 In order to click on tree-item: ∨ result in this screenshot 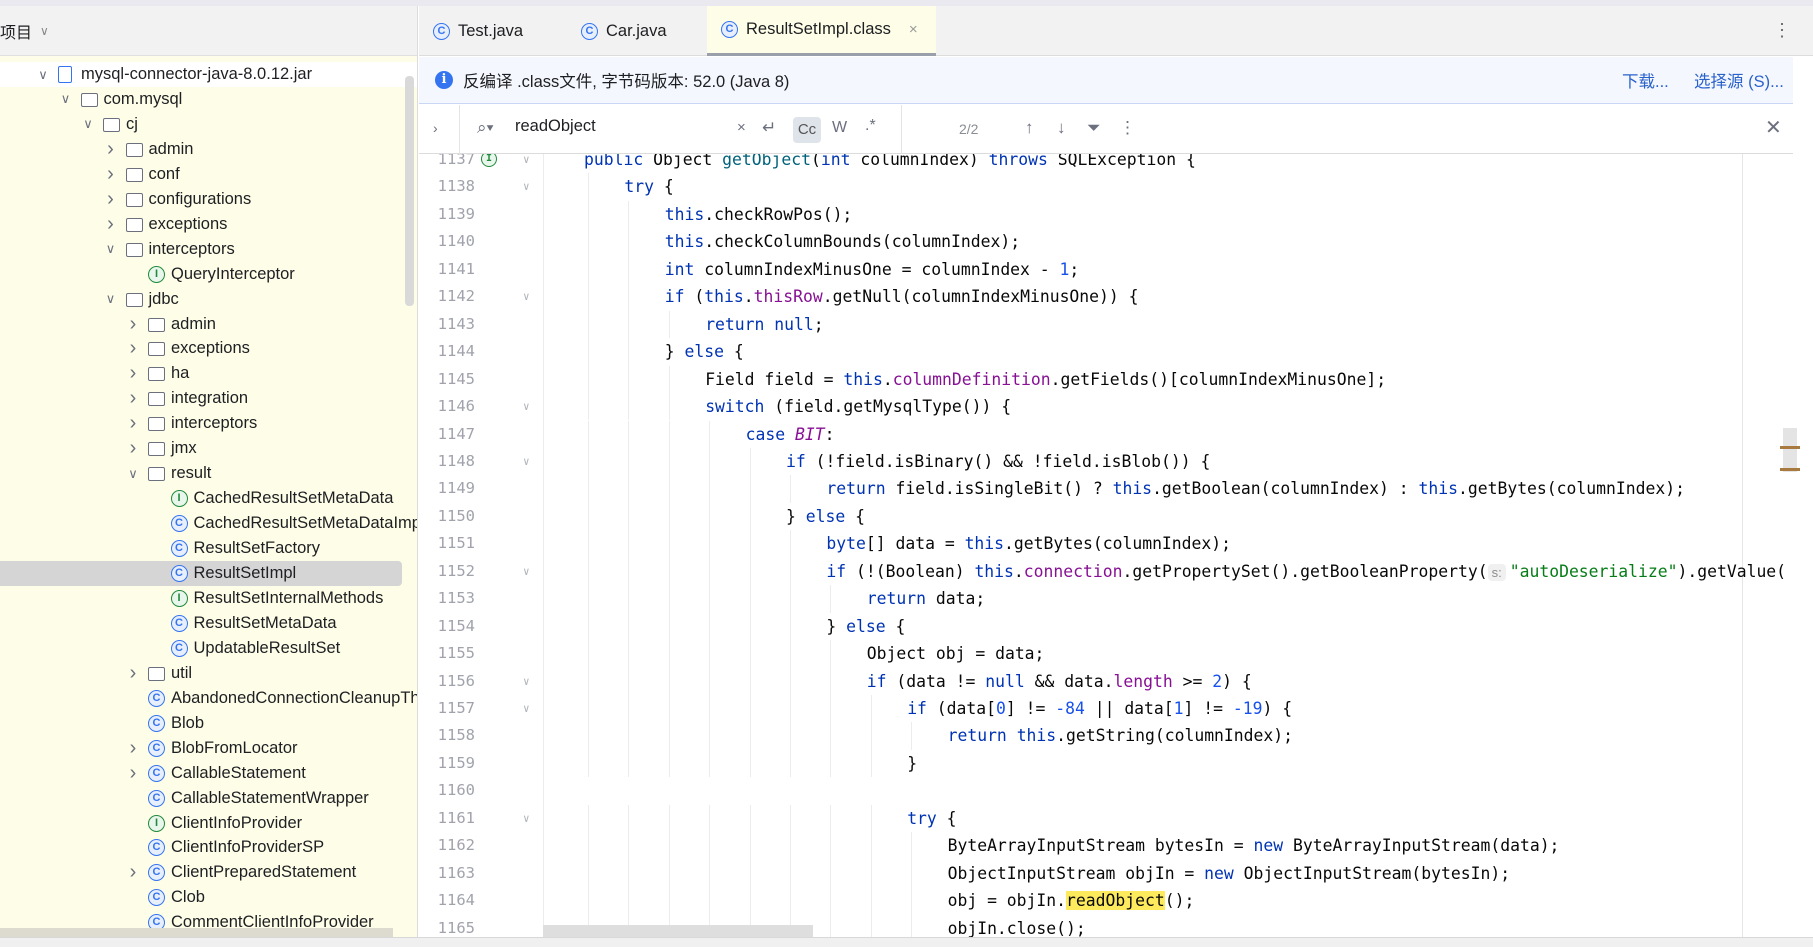, I will do `click(208, 473)`.